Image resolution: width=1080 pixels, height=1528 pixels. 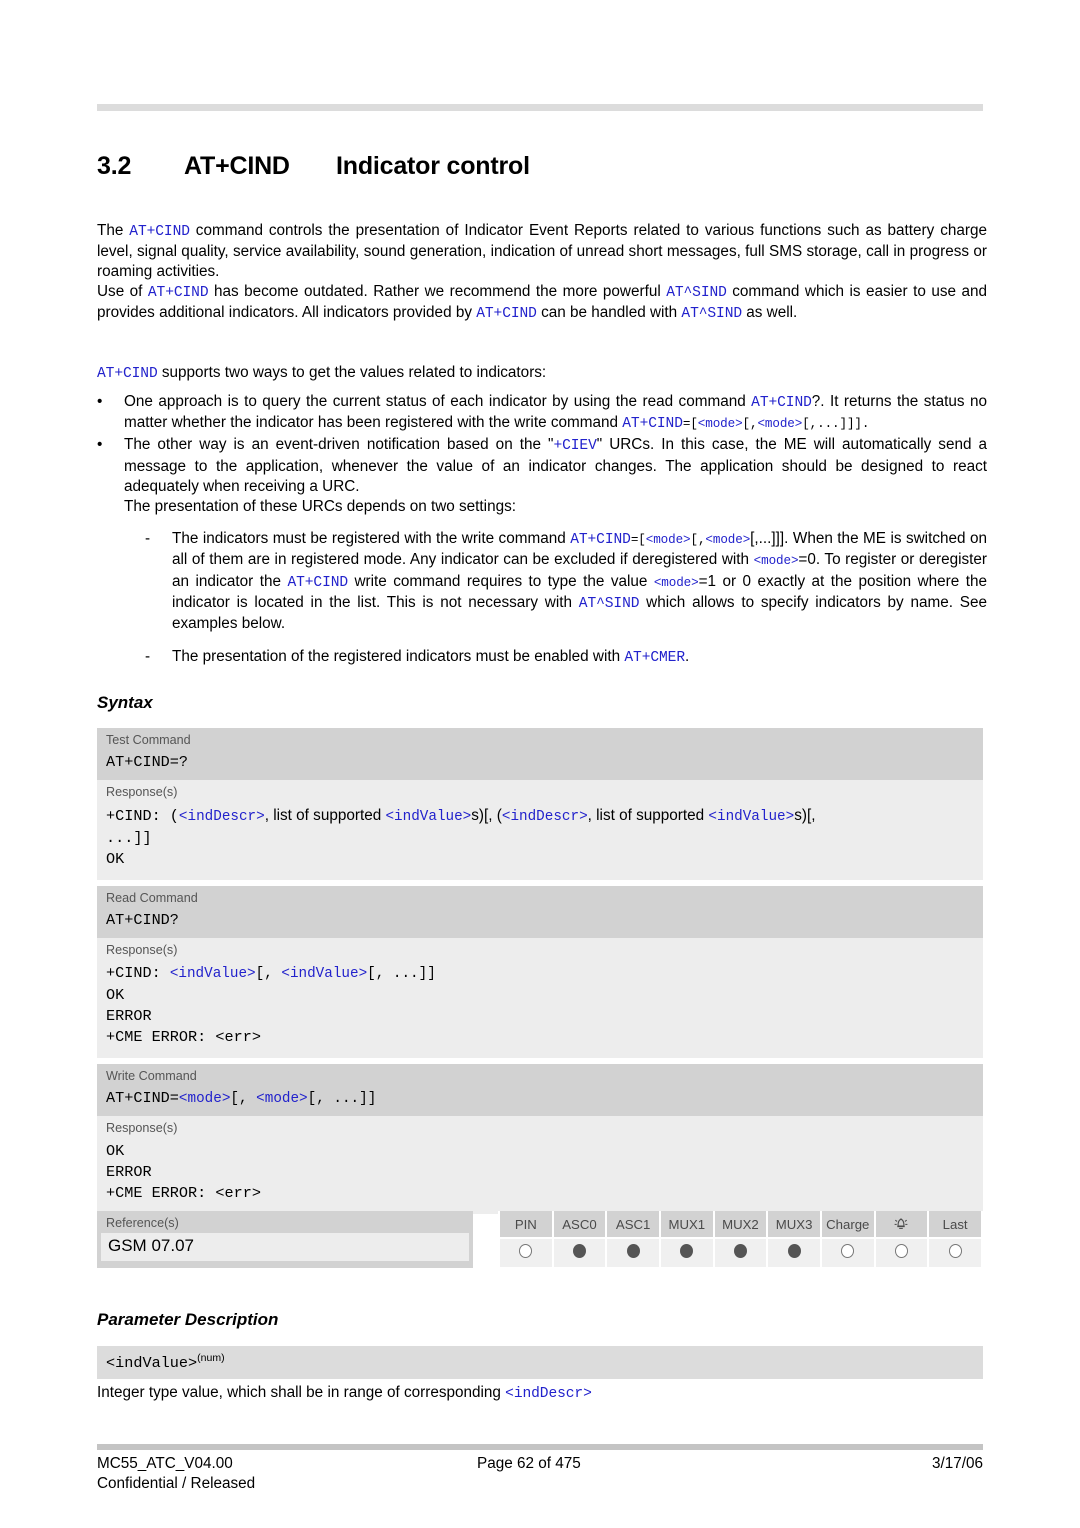 I want to click on indicator-val-mux1, so click(x=686, y=1252).